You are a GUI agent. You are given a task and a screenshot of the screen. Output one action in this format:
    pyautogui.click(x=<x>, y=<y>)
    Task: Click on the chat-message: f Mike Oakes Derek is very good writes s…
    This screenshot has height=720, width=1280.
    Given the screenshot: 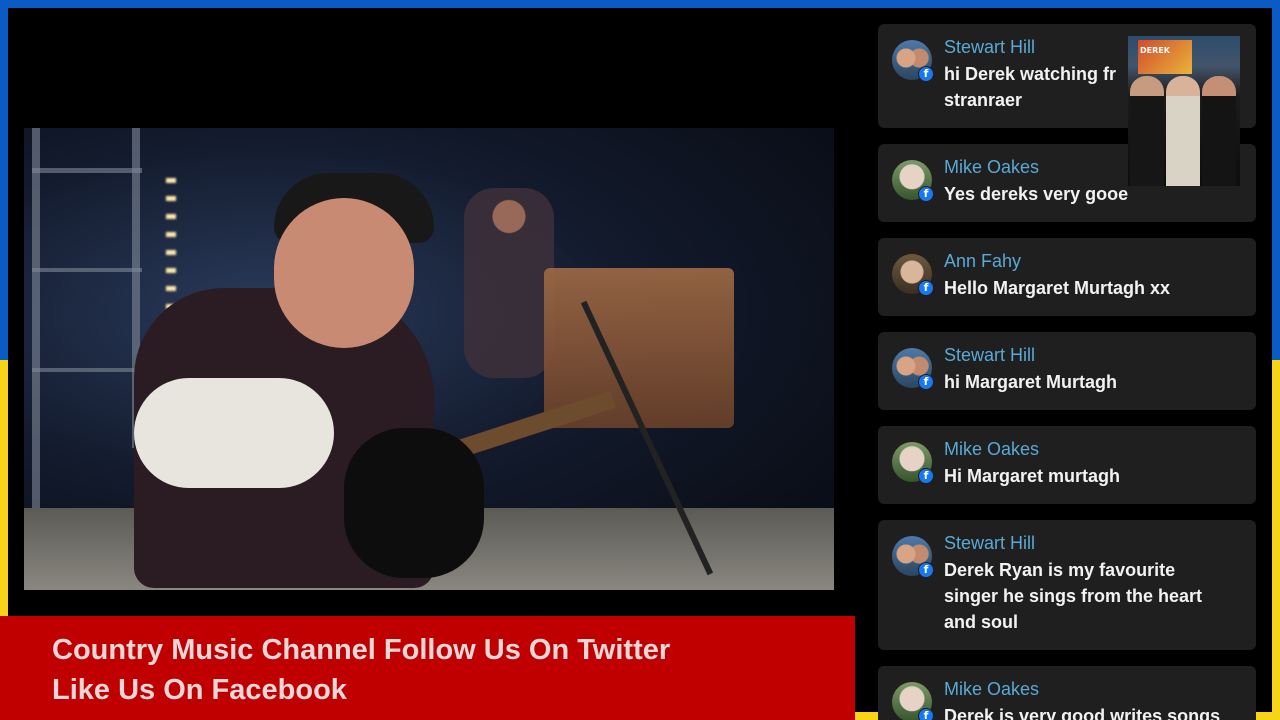 What is the action you would take?
    pyautogui.click(x=1067, y=693)
    